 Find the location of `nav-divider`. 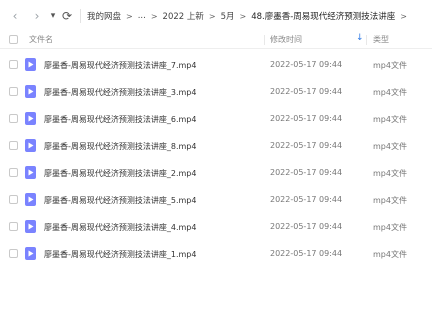

nav-divider is located at coordinates (80, 16).